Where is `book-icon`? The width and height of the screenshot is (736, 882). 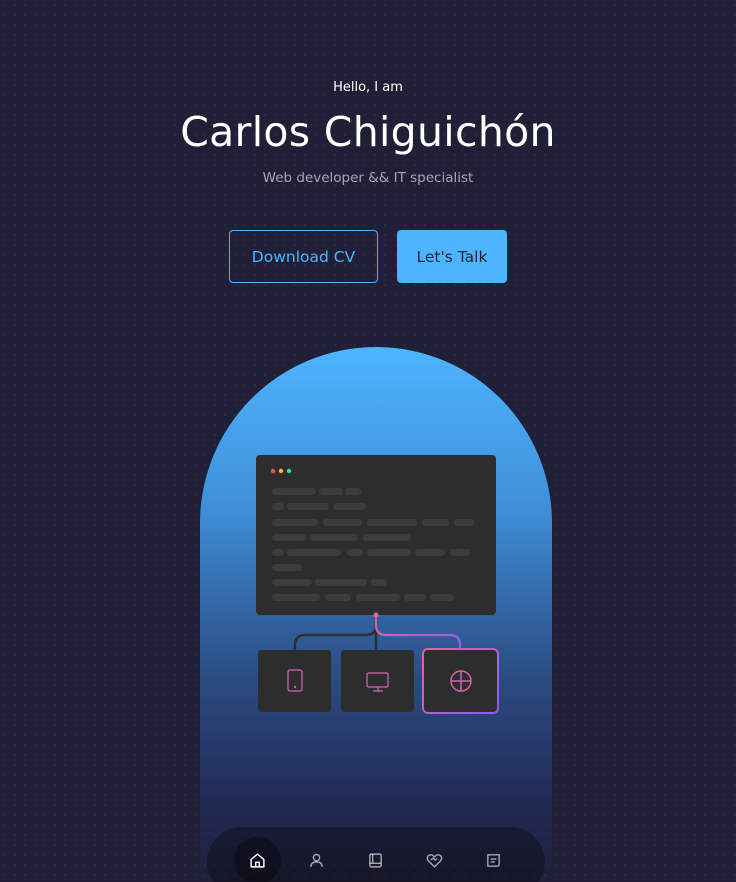 book-icon is located at coordinates (375, 860).